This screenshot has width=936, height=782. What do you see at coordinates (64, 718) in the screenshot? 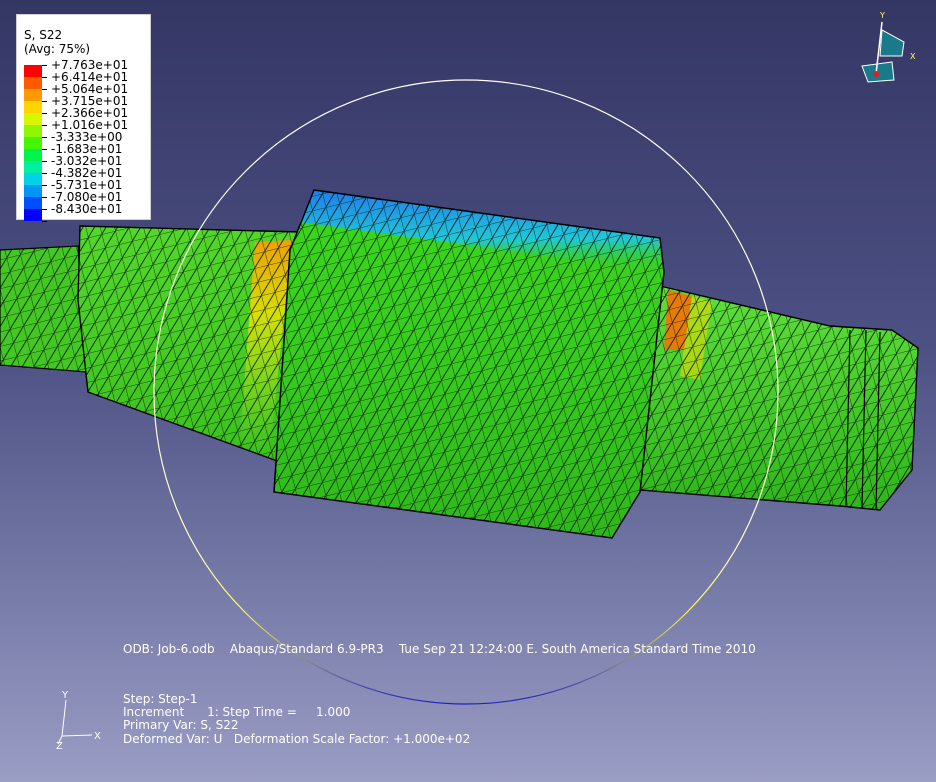
I see `triad-y-axis-icon` at bounding box center [64, 718].